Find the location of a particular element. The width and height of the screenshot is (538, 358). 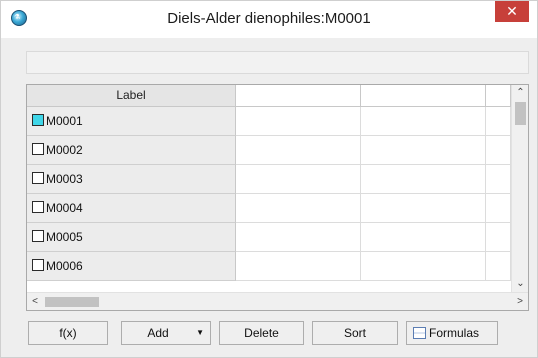

formula-bar is located at coordinates (277, 62).